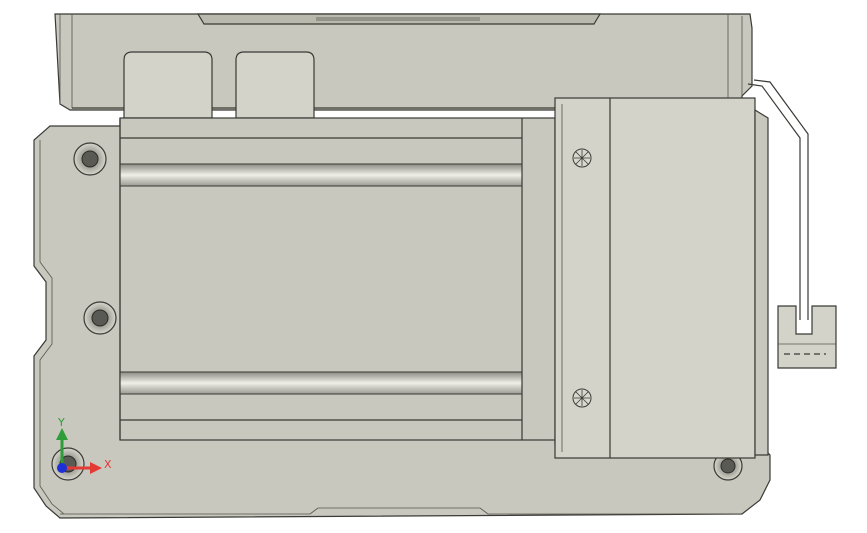 Image resolution: width=867 pixels, height=533 pixels. I want to click on axis-y-label: Y, so click(61, 422).